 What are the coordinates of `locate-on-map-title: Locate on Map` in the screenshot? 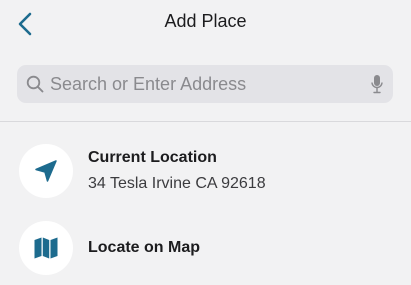 It's located at (144, 247).